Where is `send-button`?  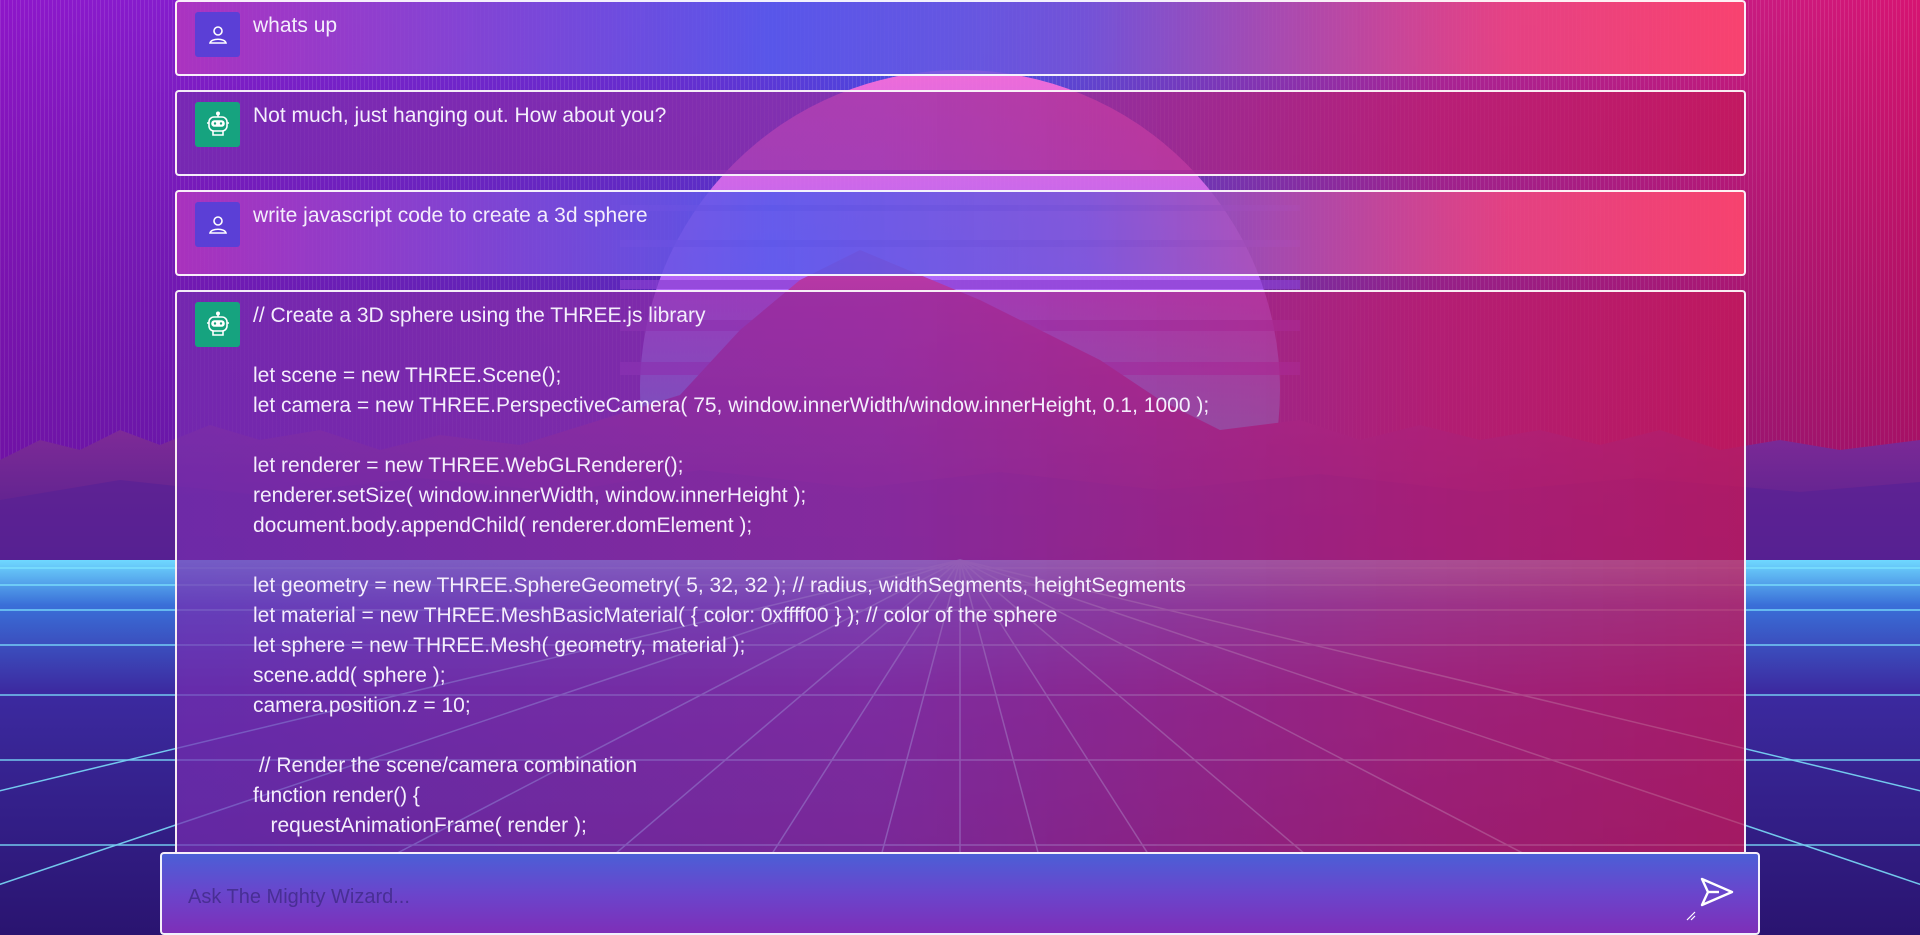
send-button is located at coordinates (1717, 893).